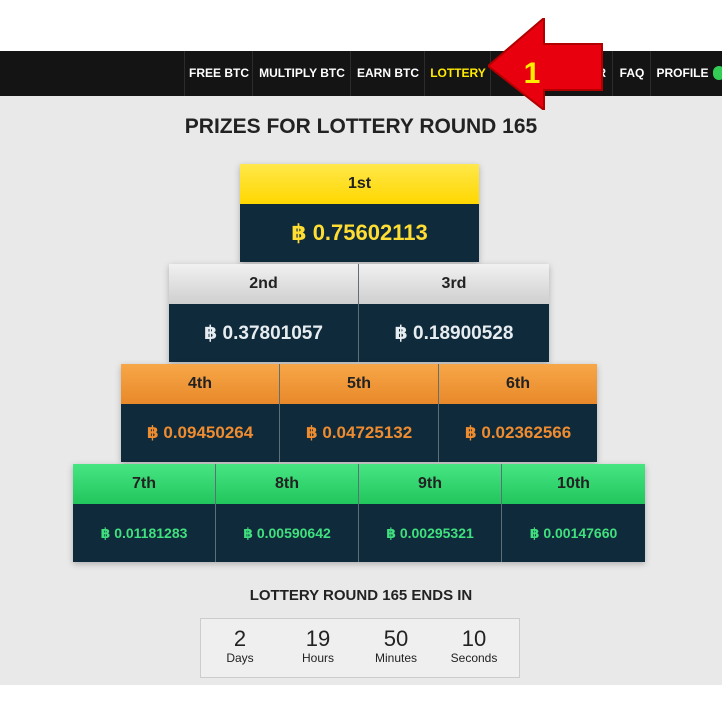 The width and height of the screenshot is (722, 718). What do you see at coordinates (518, 433) in the screenshot?
I see `prize-amount: ฿ 0.02362566` at bounding box center [518, 433].